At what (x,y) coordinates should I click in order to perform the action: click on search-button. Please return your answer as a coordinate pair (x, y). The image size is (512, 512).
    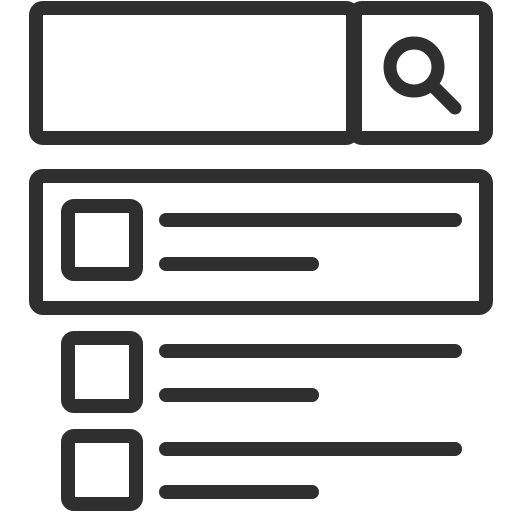
    Looking at the image, I should click on (420, 73).